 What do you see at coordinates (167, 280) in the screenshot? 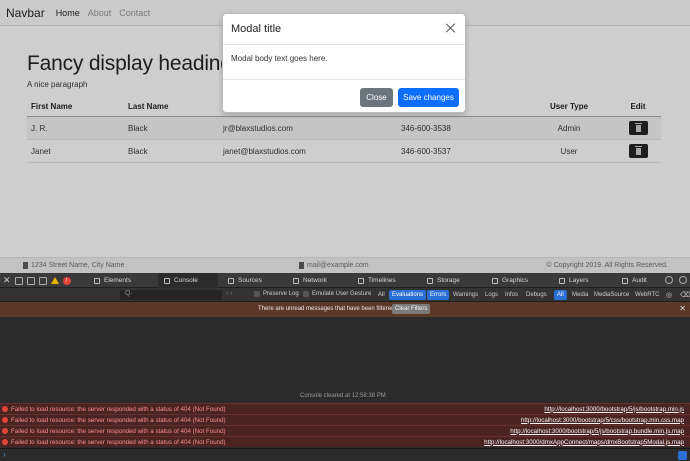
I see `console-icon` at bounding box center [167, 280].